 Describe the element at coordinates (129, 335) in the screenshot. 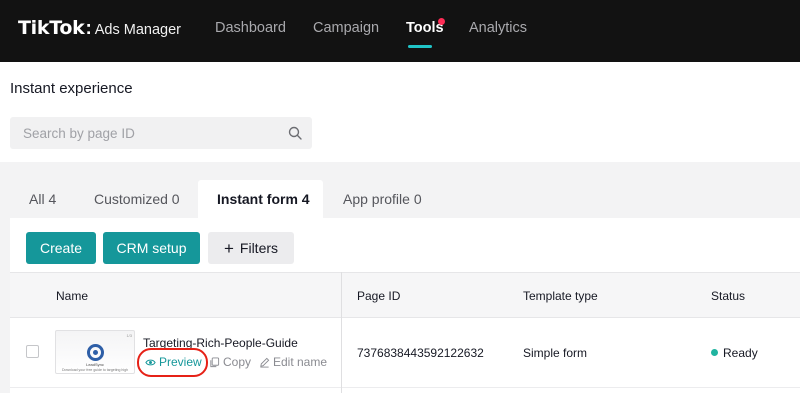

I see `thumbnail-page-count: 1/3` at that location.